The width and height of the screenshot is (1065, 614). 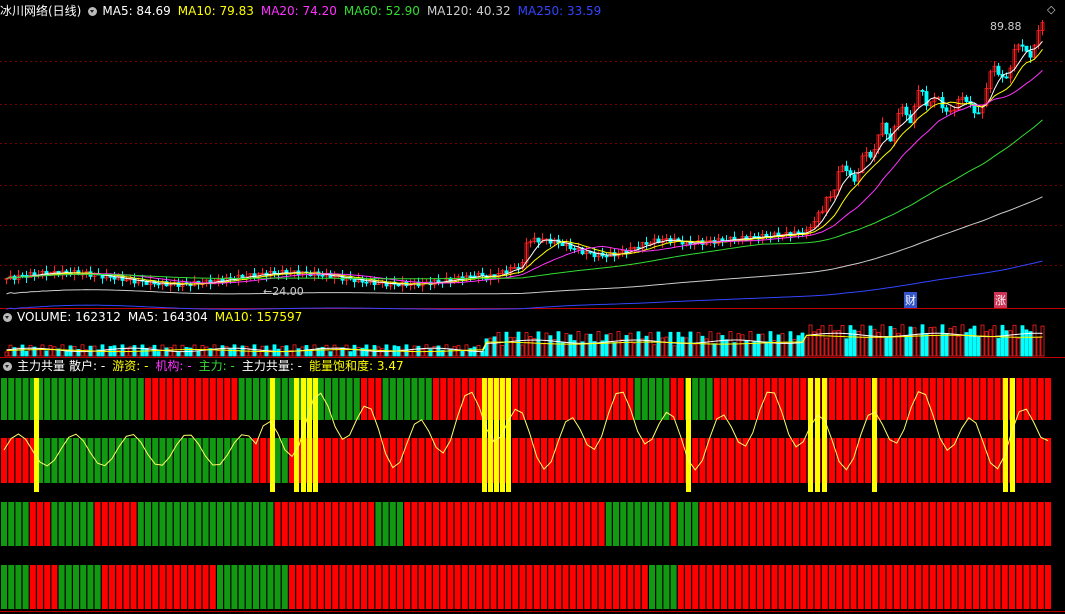 What do you see at coordinates (288, 291) in the screenshot?
I see `low-price-value: 24.00` at bounding box center [288, 291].